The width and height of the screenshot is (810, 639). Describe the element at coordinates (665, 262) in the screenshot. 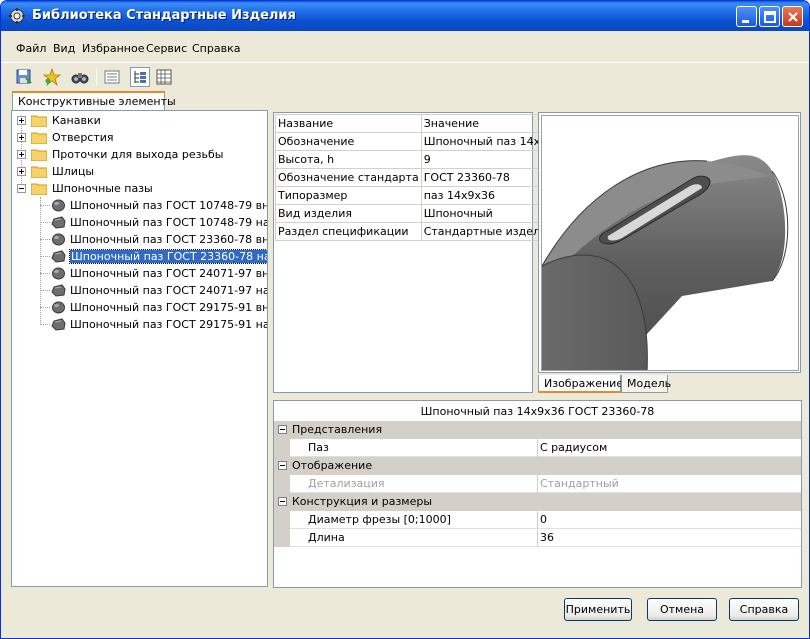

I see `shaft-model-render` at that location.